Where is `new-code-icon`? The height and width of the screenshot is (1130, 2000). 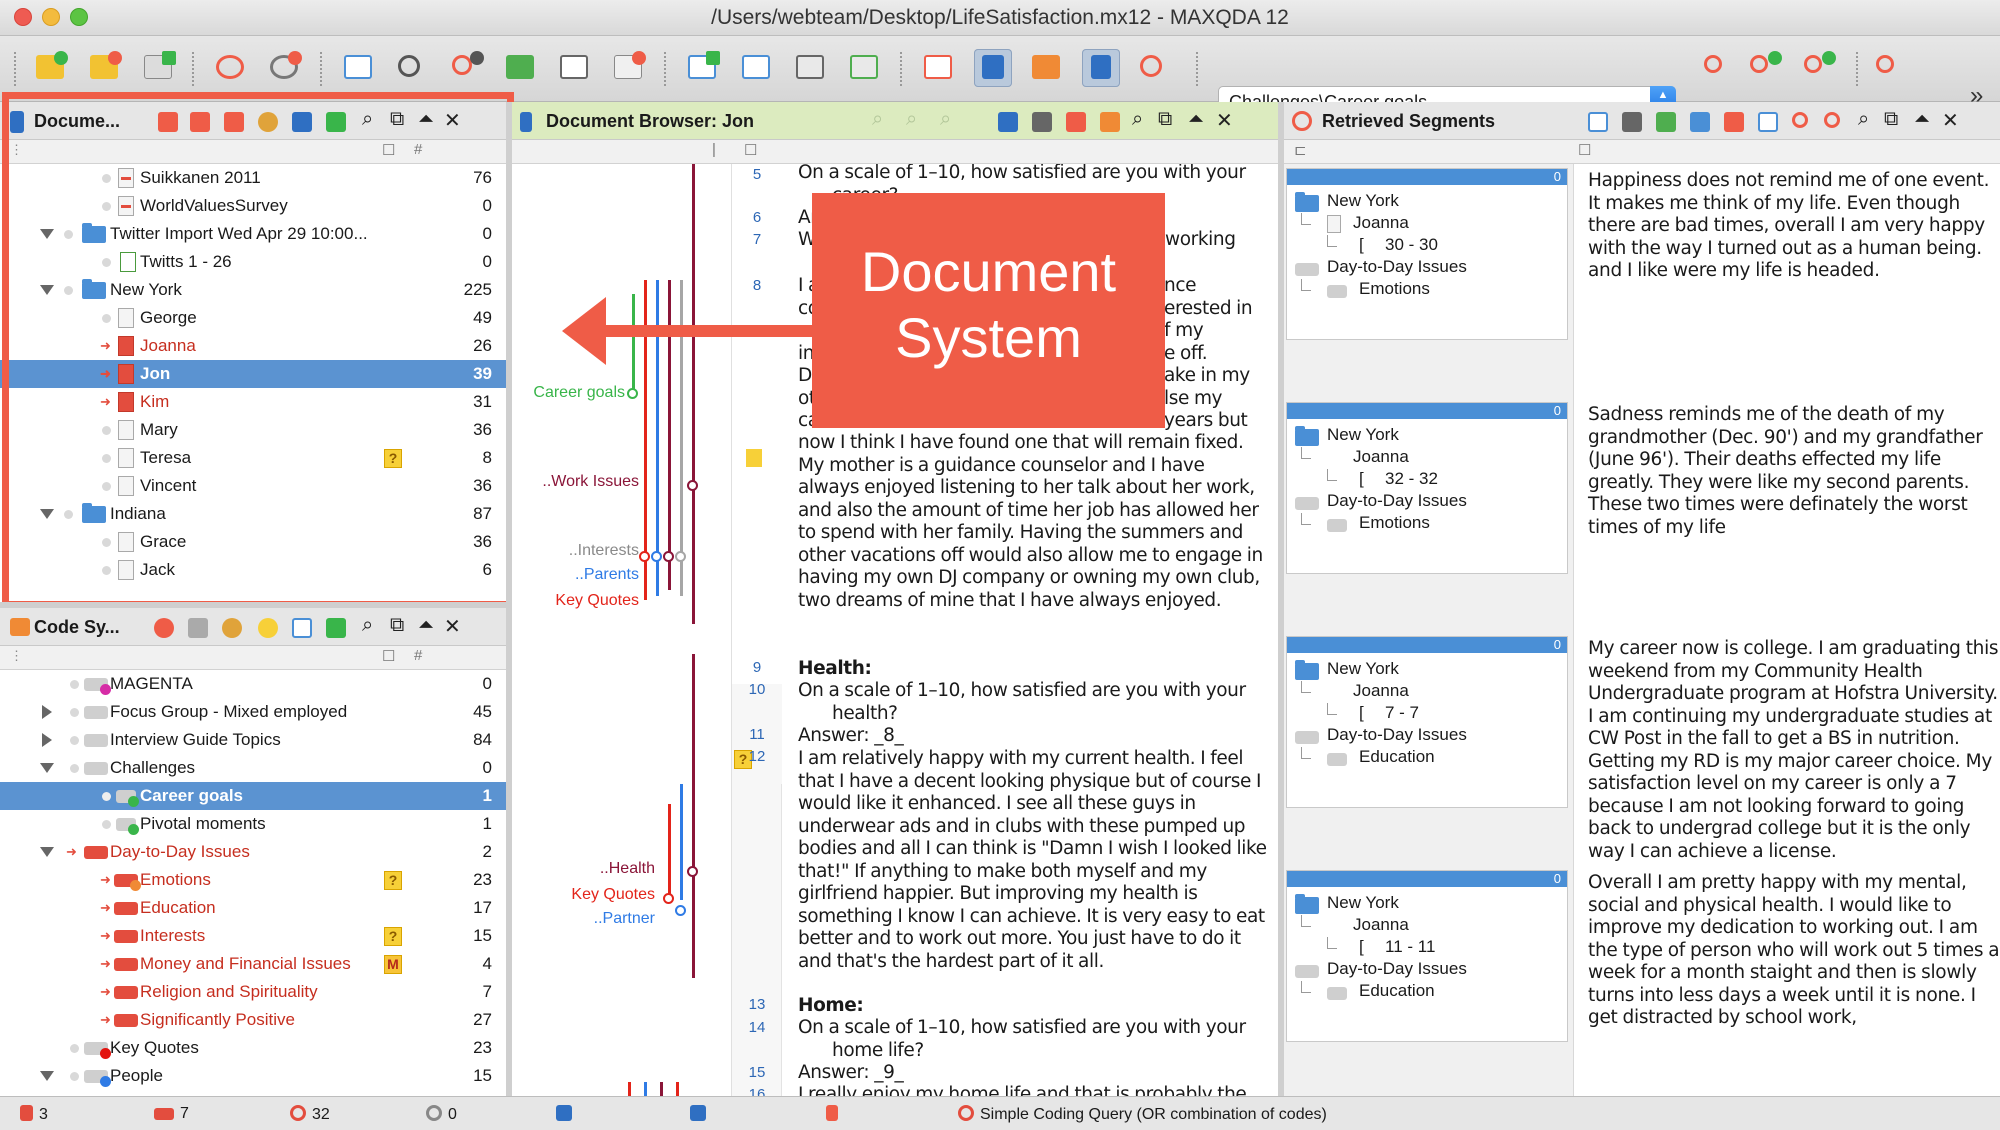
new-code-icon is located at coordinates (336, 628).